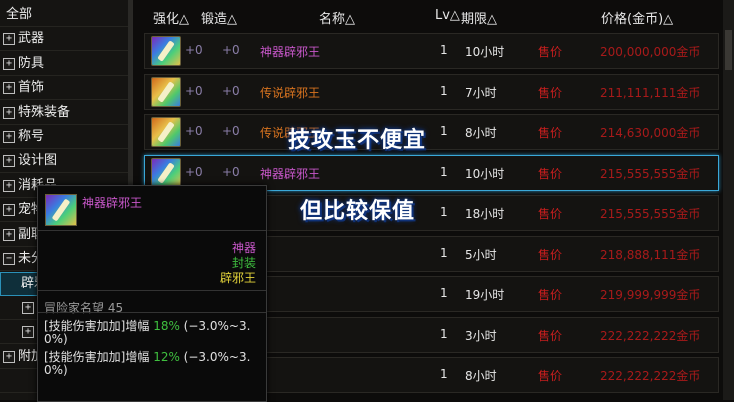 This screenshot has height=402, width=734. Describe the element at coordinates (357, 140) in the screenshot. I see `caption-top: 技攻玉不便宜` at that location.